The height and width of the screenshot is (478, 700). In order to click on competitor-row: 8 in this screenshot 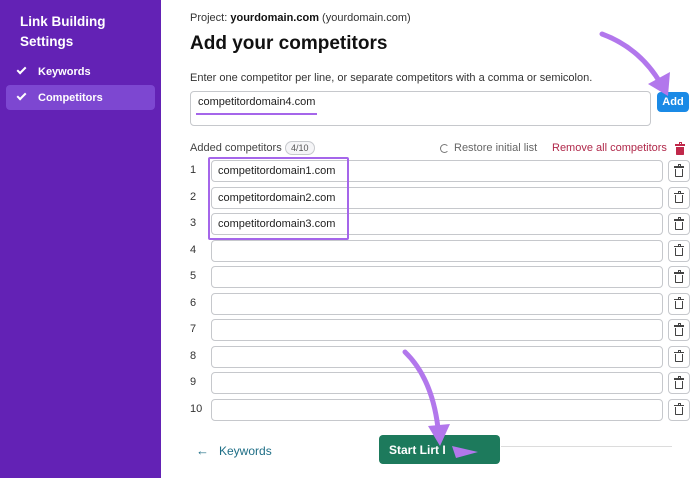, I will do `click(443, 356)`.